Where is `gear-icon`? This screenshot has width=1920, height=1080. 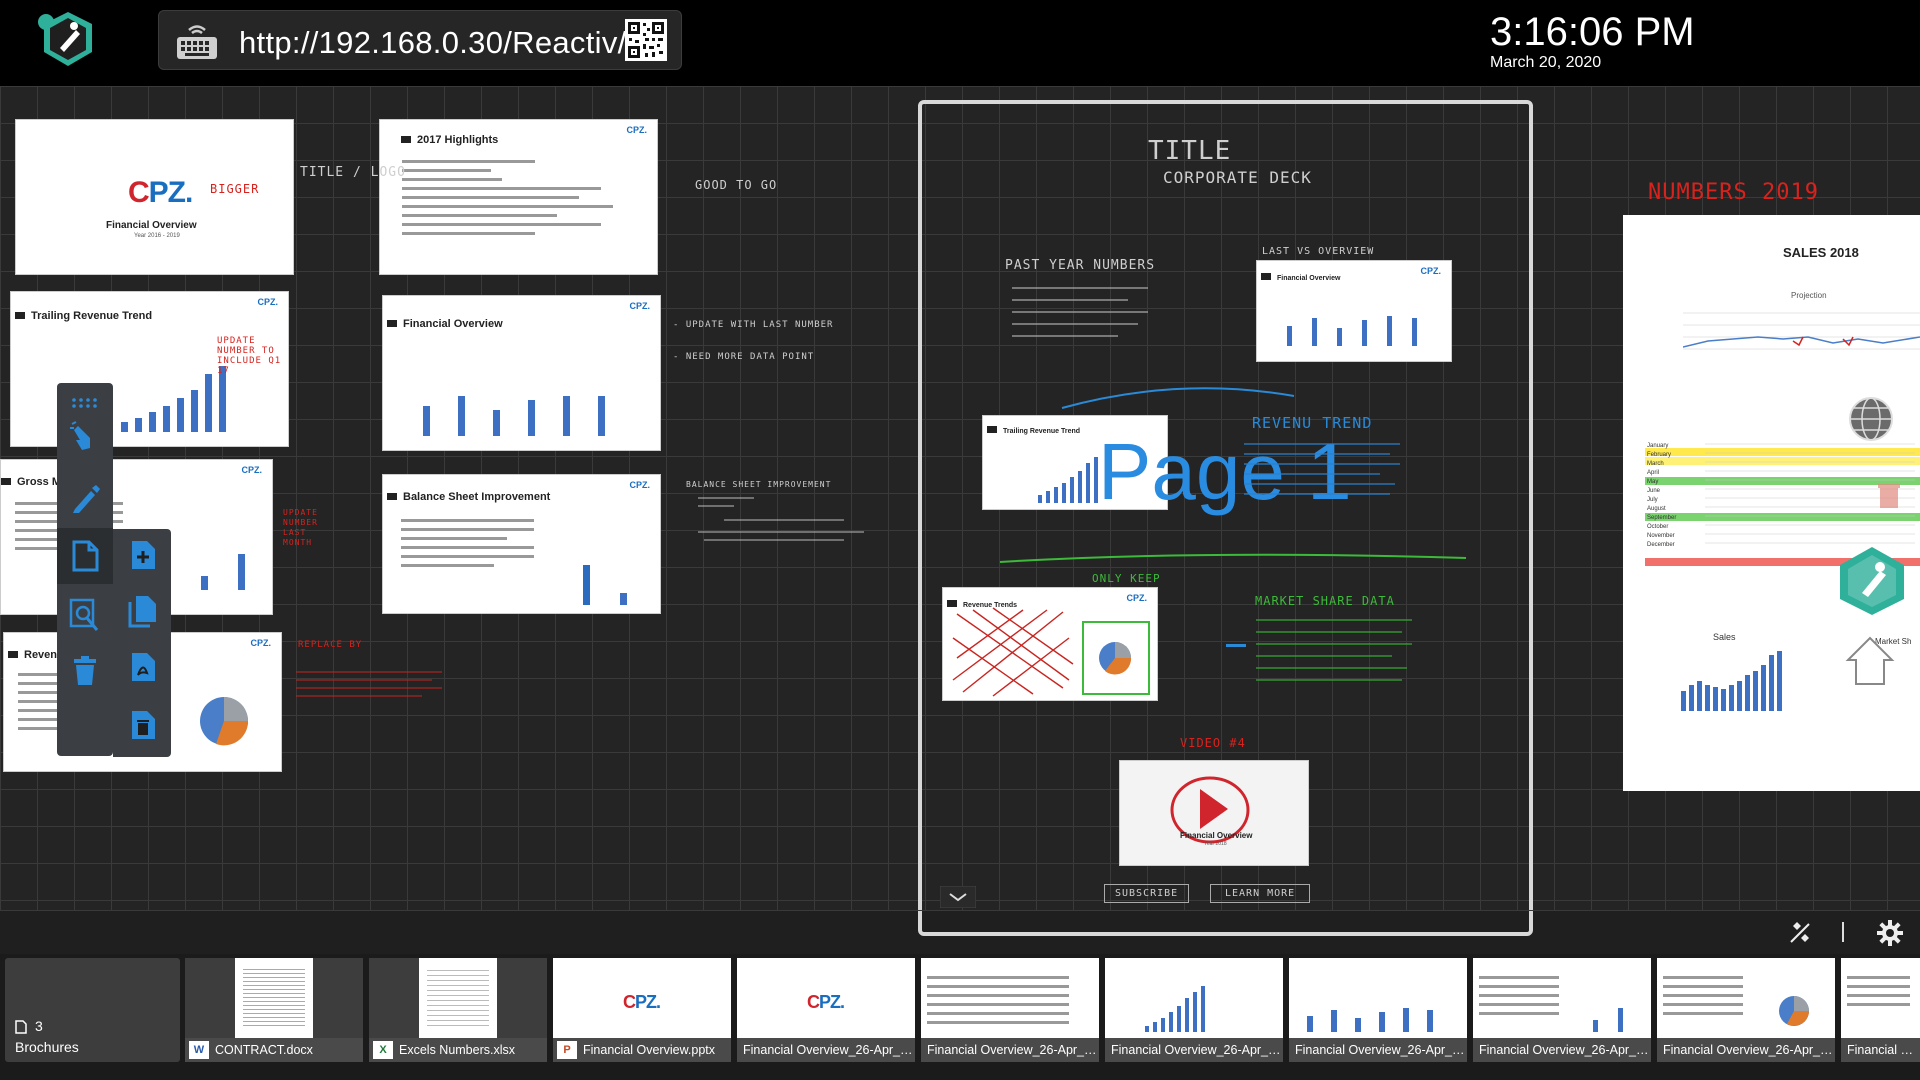
gear-icon is located at coordinates (1890, 933).